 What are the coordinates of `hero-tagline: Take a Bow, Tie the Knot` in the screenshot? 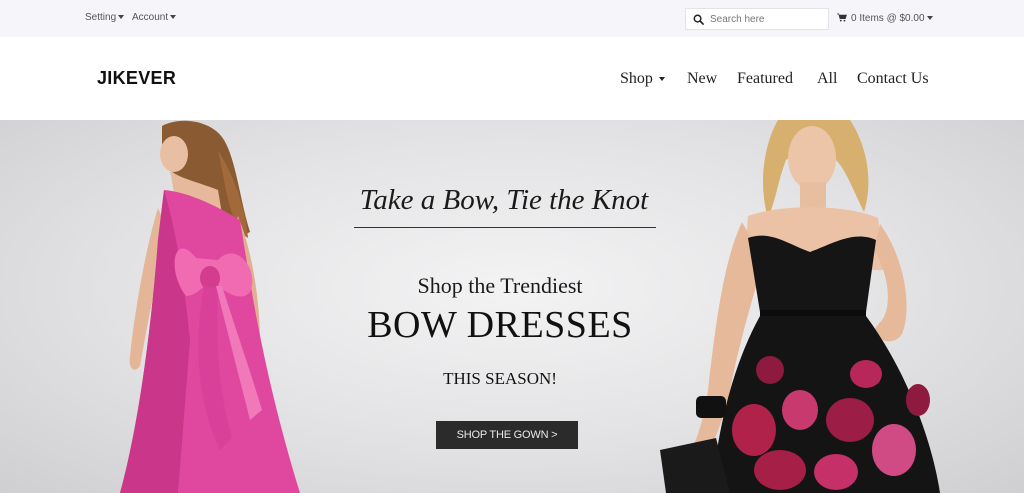 It's located at (504, 200).